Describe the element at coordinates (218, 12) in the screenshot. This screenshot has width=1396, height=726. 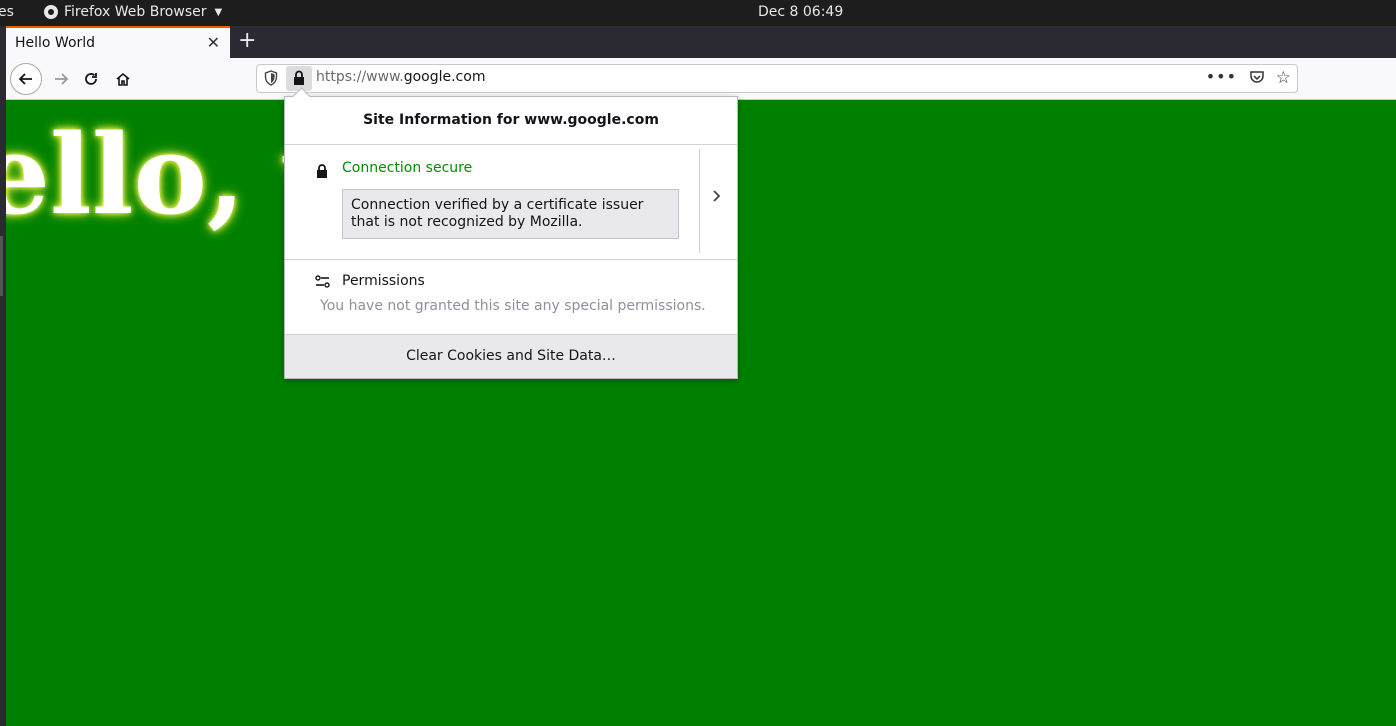
I see `caret-down-icon: ▼` at that location.